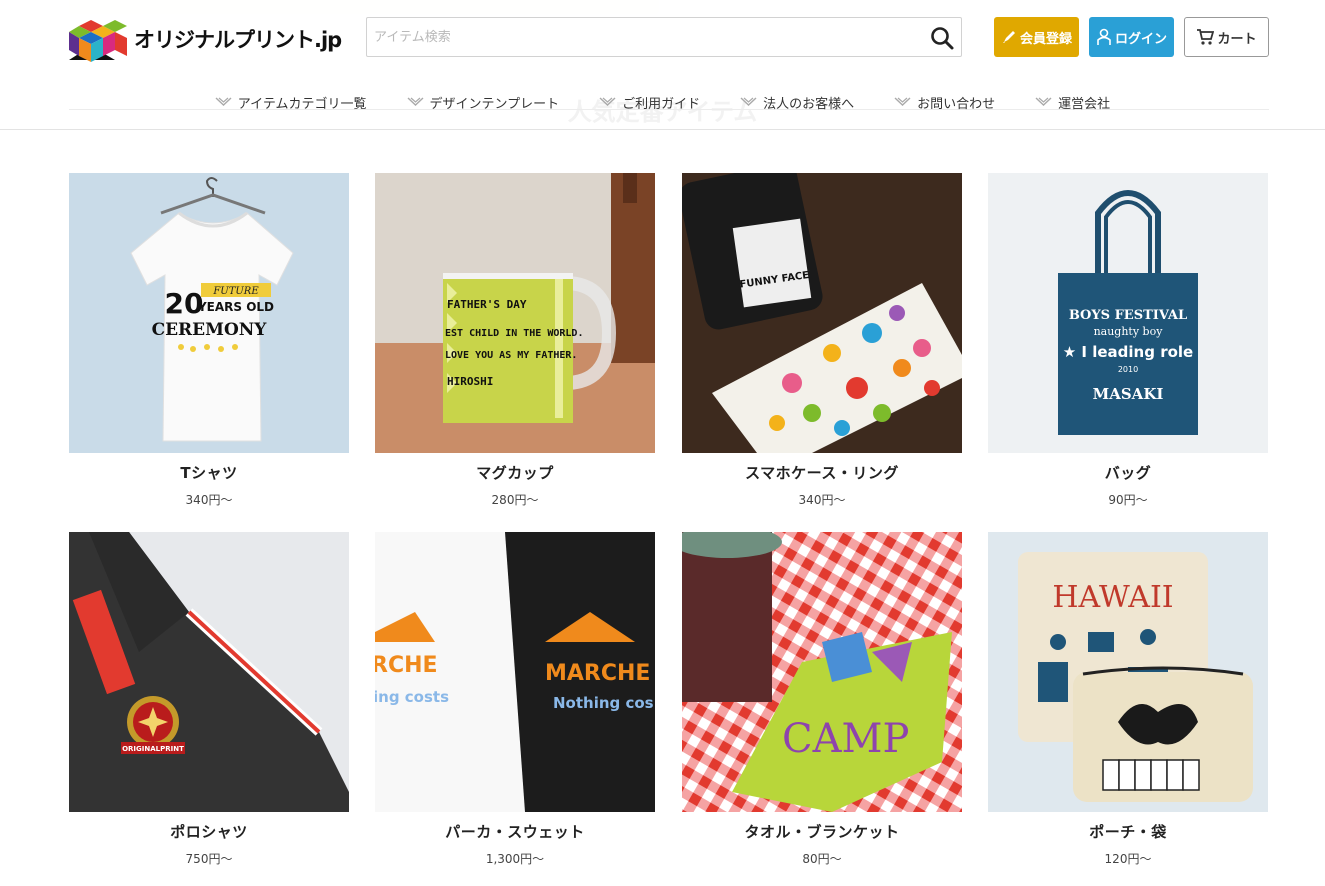 The height and width of the screenshot is (886, 1325). I want to click on hoodie-art-l1: RCHE, so click(406, 665).